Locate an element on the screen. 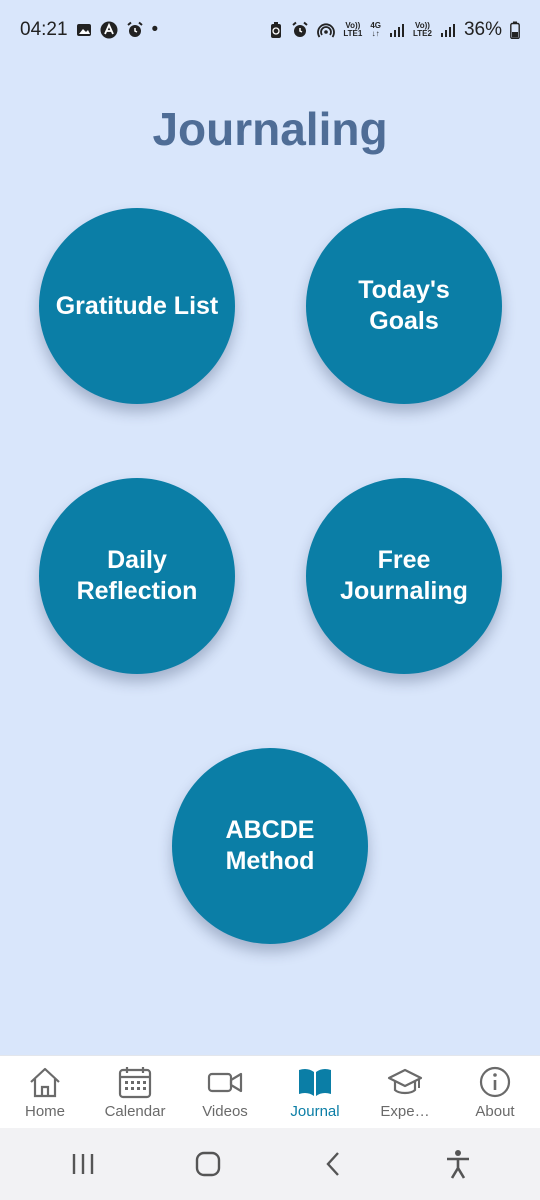 The width and height of the screenshot is (540, 1200). nav-item-home: Home is located at coordinates (45, 1092).